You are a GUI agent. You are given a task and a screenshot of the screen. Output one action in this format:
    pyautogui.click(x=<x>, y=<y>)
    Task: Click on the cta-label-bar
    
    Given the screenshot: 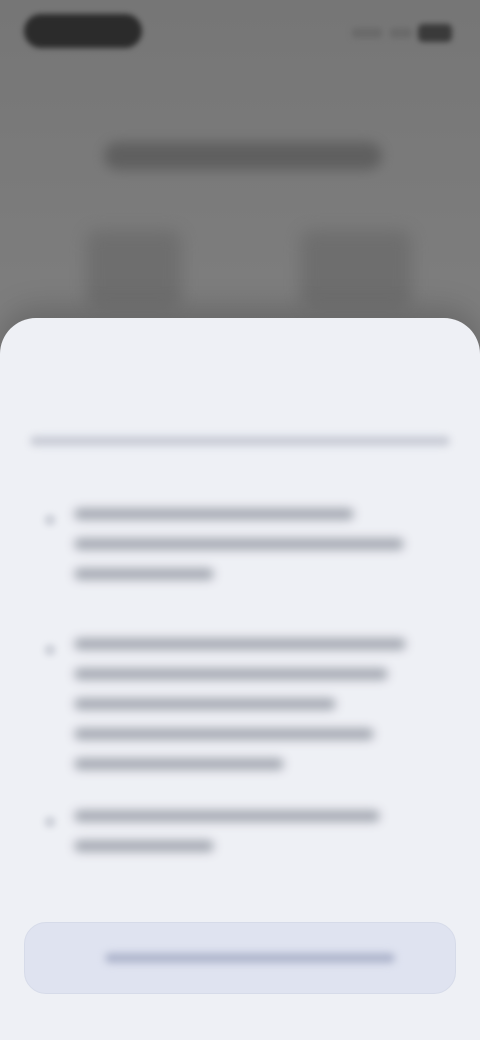 What is the action you would take?
    pyautogui.click(x=250, y=958)
    